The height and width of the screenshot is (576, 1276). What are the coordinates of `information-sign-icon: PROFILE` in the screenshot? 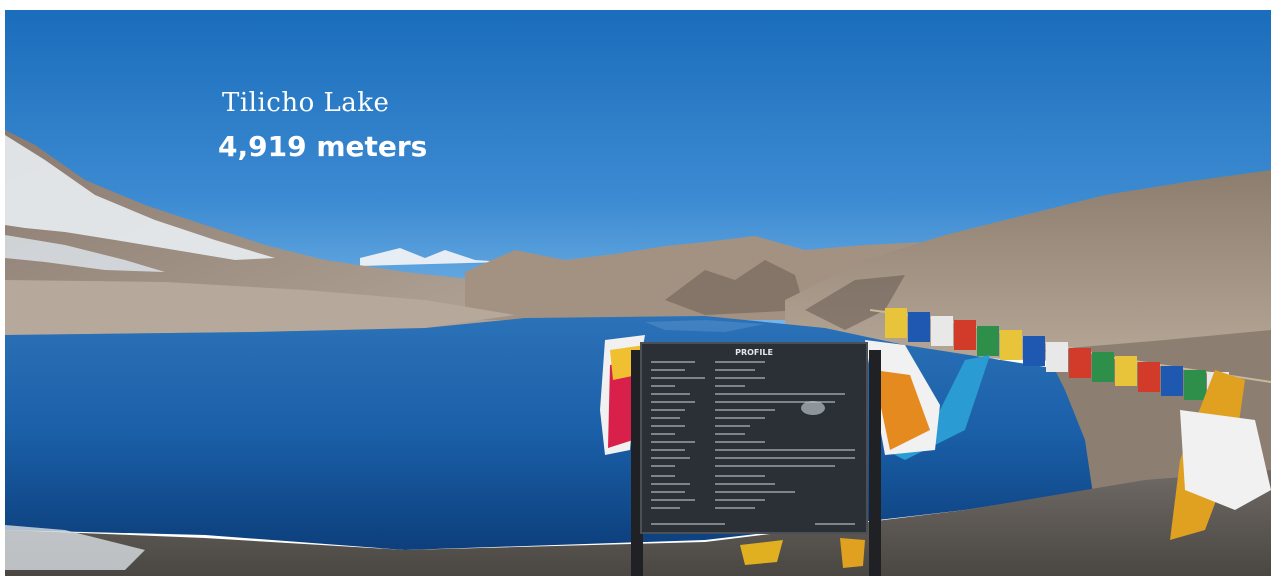 It's located at (754, 438).